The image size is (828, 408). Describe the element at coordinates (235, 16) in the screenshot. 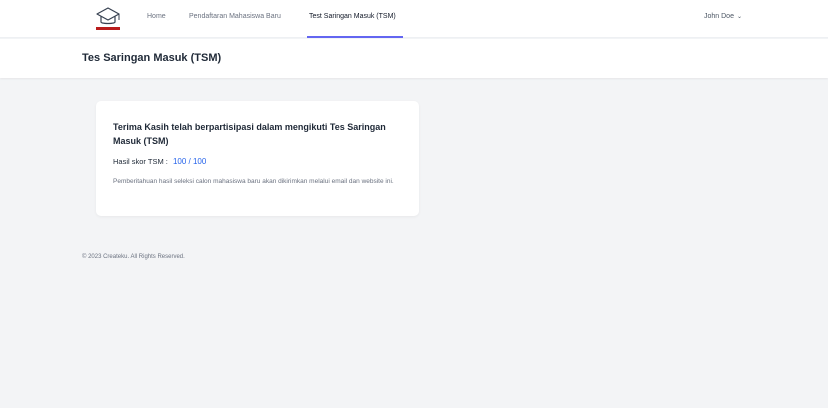

I see `nav-registration: Pendaftaran Mahasiswa Baru` at that location.